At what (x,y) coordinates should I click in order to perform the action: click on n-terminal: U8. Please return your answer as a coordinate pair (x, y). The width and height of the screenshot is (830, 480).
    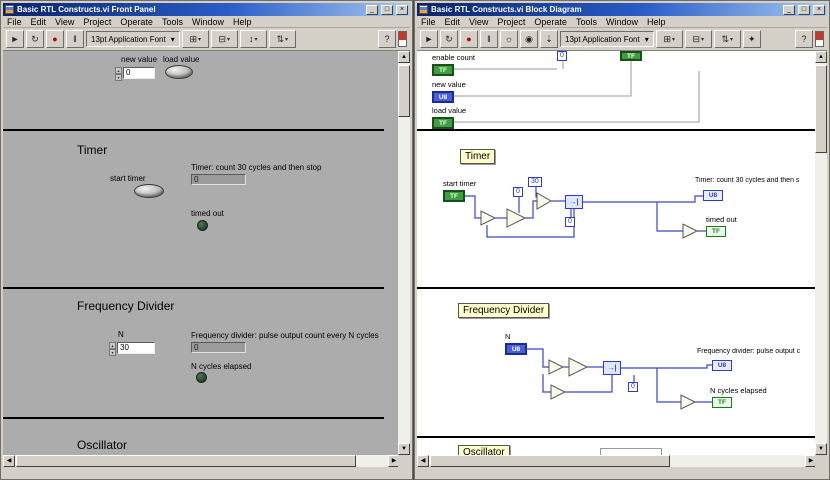
    Looking at the image, I should click on (516, 349).